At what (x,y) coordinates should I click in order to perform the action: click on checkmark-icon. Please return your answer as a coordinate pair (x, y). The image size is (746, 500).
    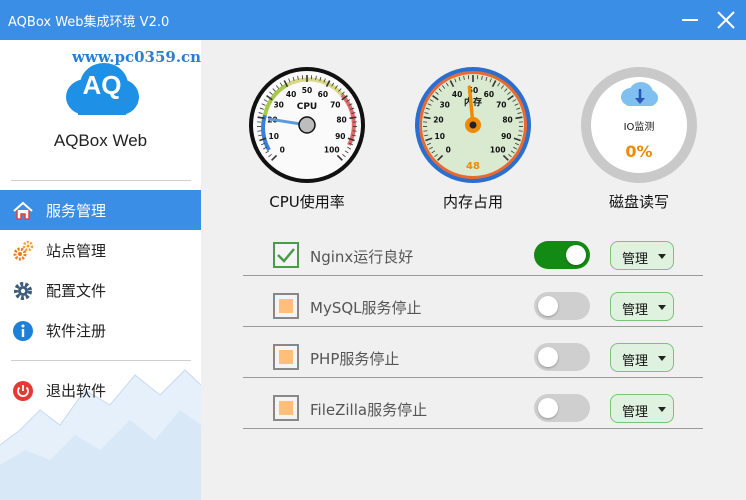
    Looking at the image, I should click on (286, 255).